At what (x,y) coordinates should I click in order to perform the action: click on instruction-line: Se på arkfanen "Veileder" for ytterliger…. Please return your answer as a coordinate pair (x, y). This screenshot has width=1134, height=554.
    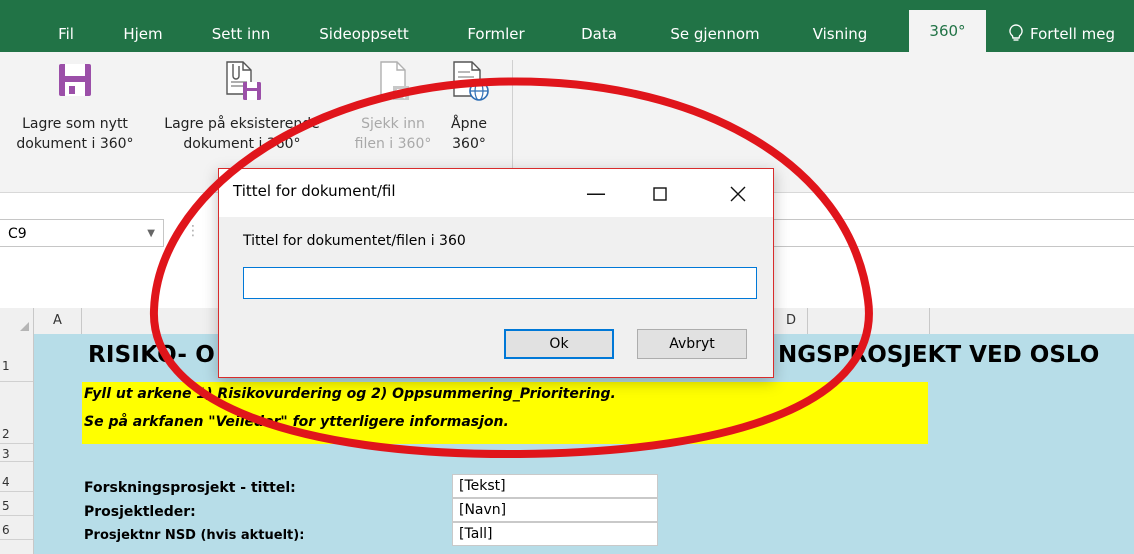
    Looking at the image, I should click on (296, 422).